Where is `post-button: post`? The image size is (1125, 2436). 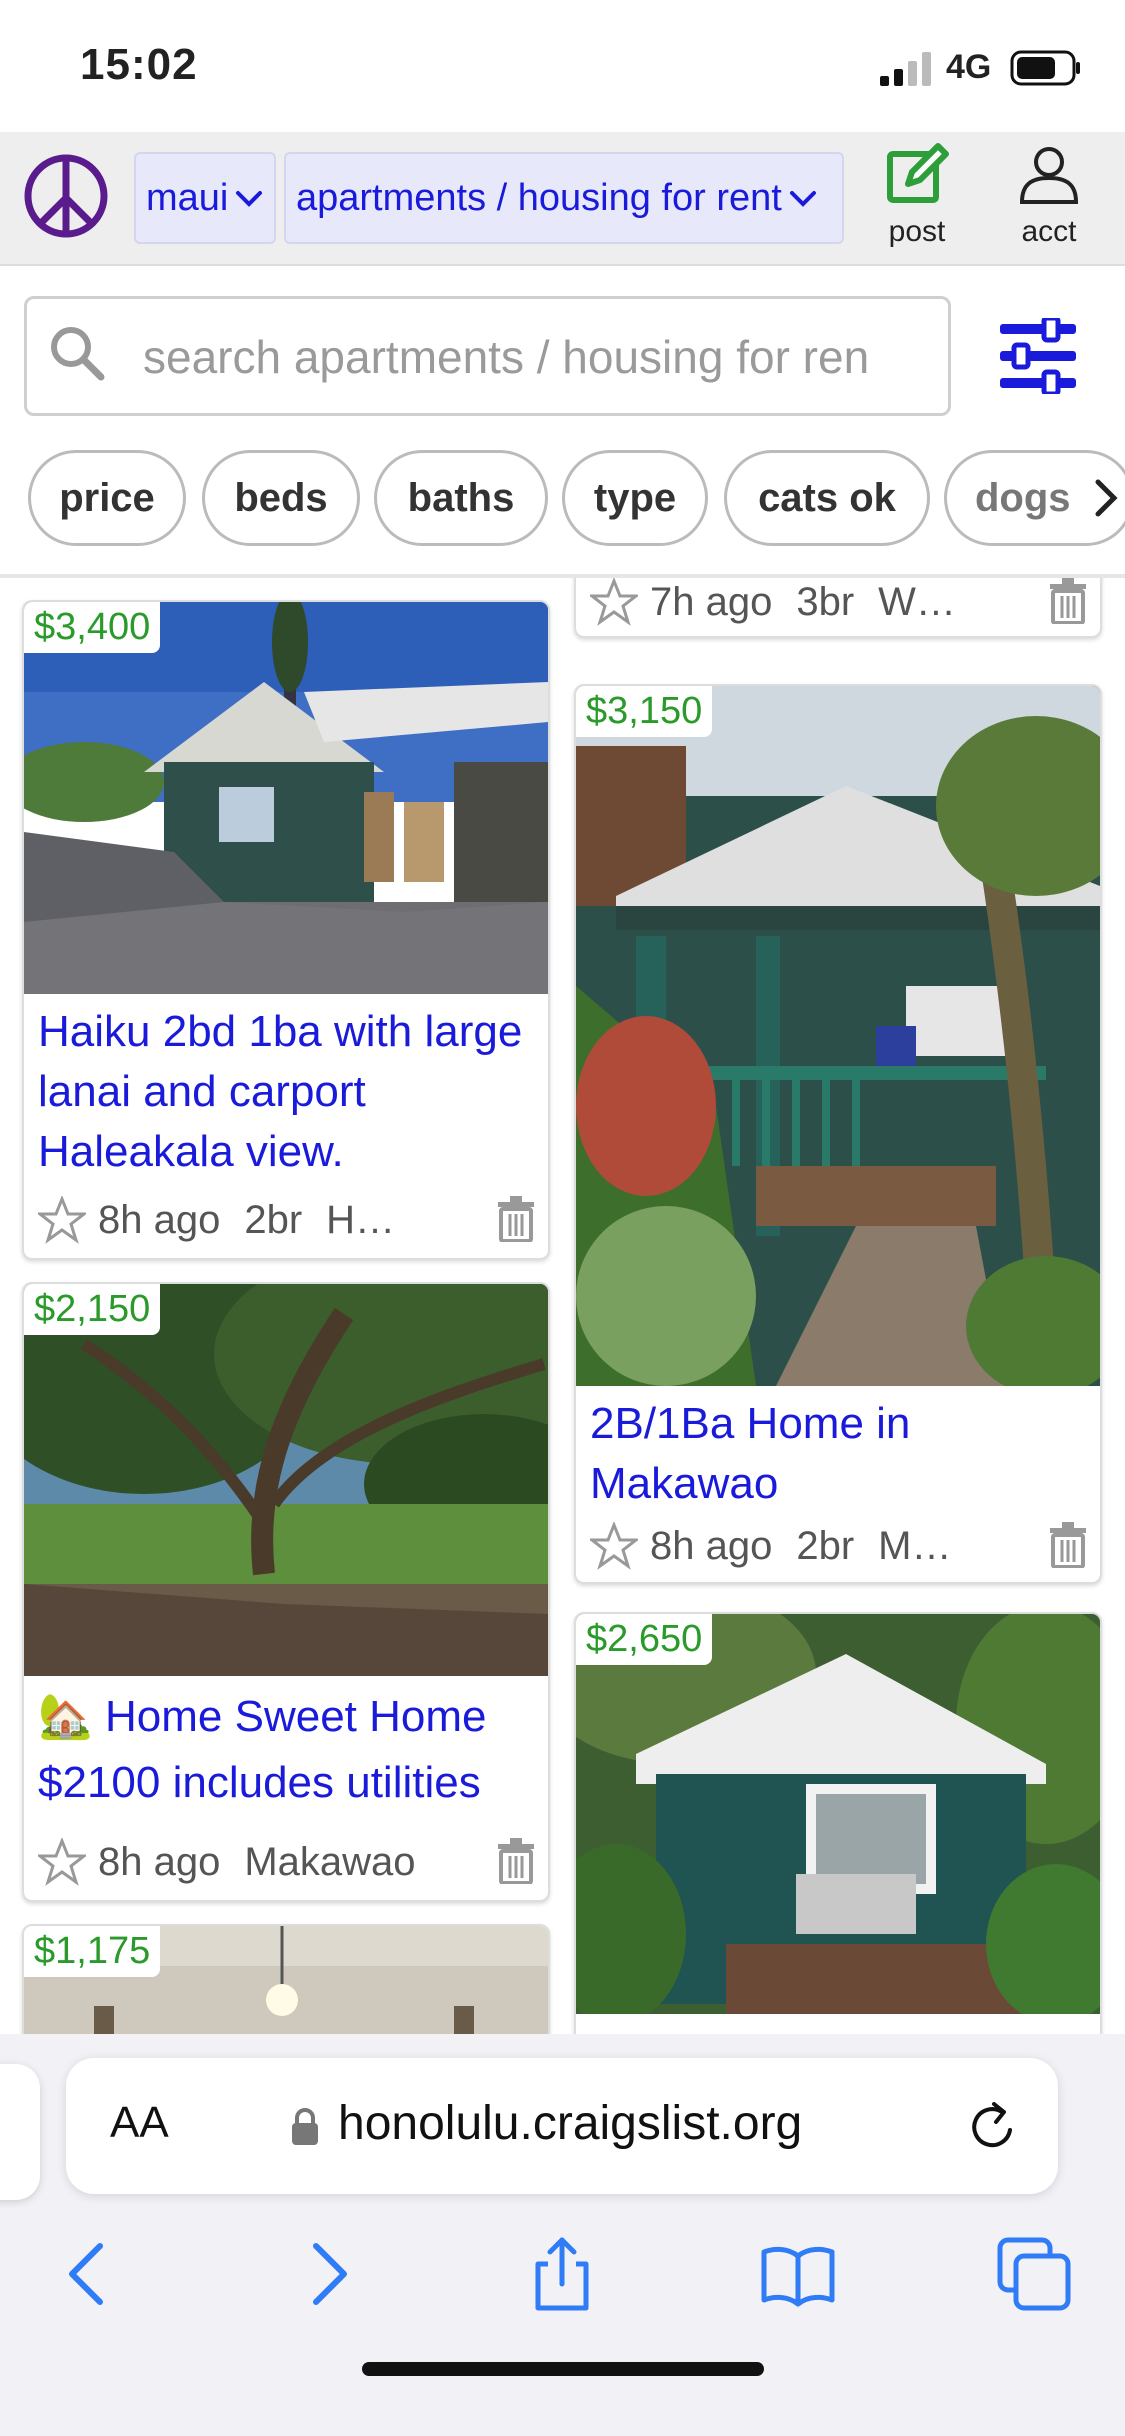 post-button: post is located at coordinates (917, 199).